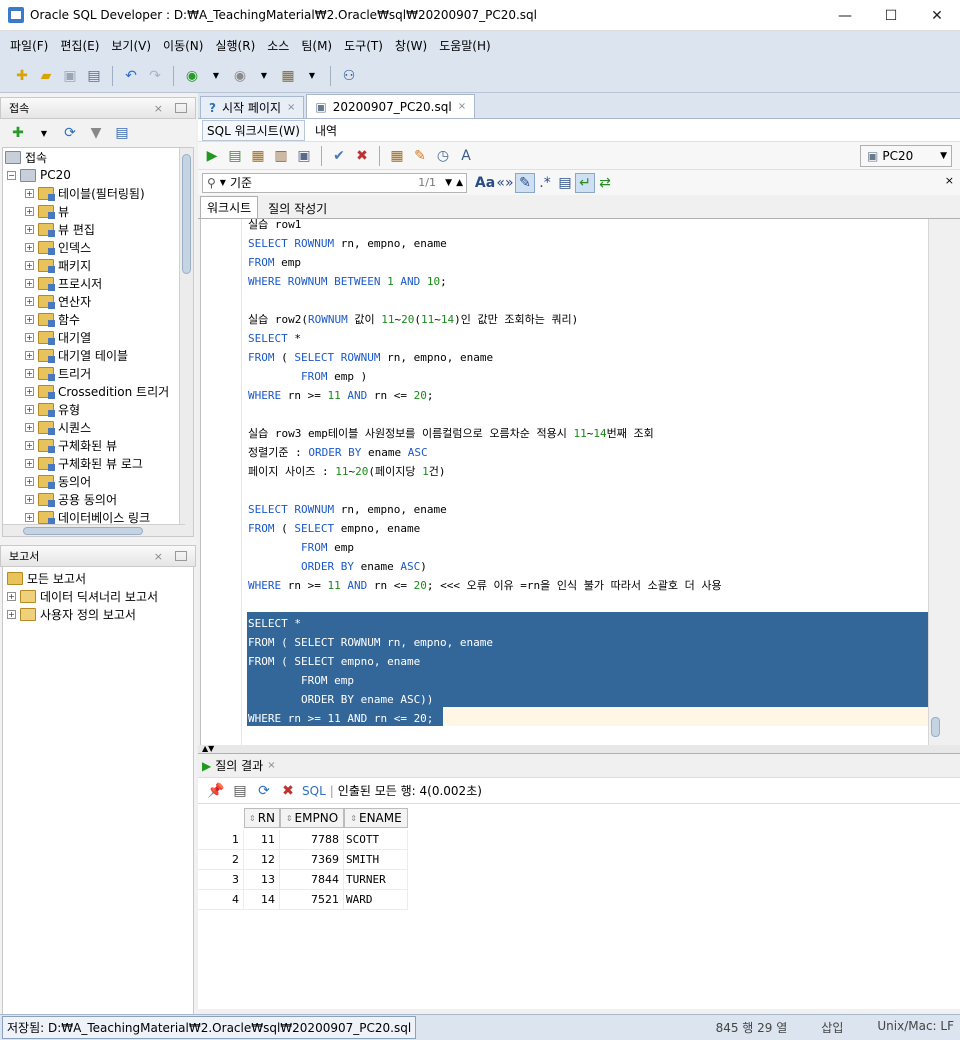 This screenshot has height=1040, width=960. Describe the element at coordinates (122, 133) in the screenshot. I see `schema-browser-icon: ▤` at that location.